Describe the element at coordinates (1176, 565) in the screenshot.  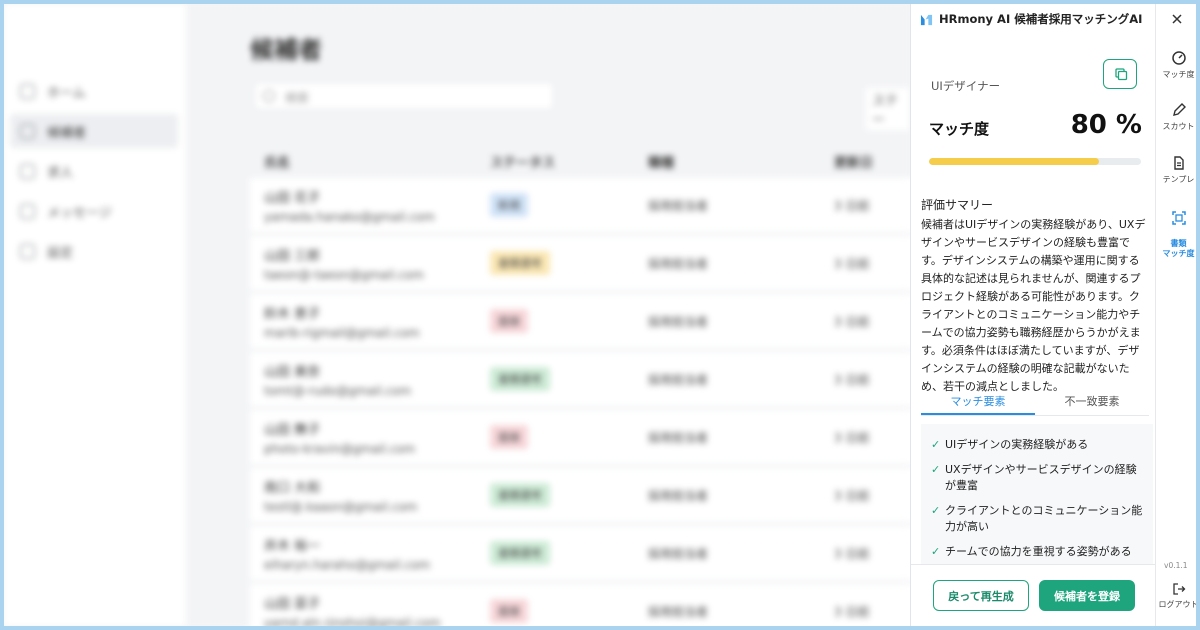
I see `version-label: v0.1.1` at that location.